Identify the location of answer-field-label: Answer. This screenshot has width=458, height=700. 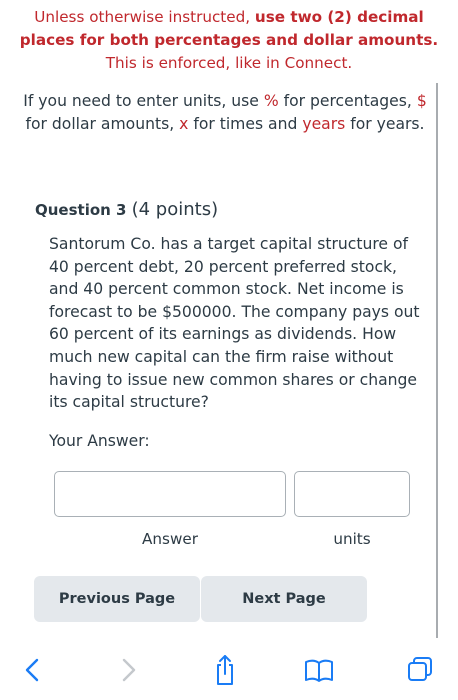
(170, 539).